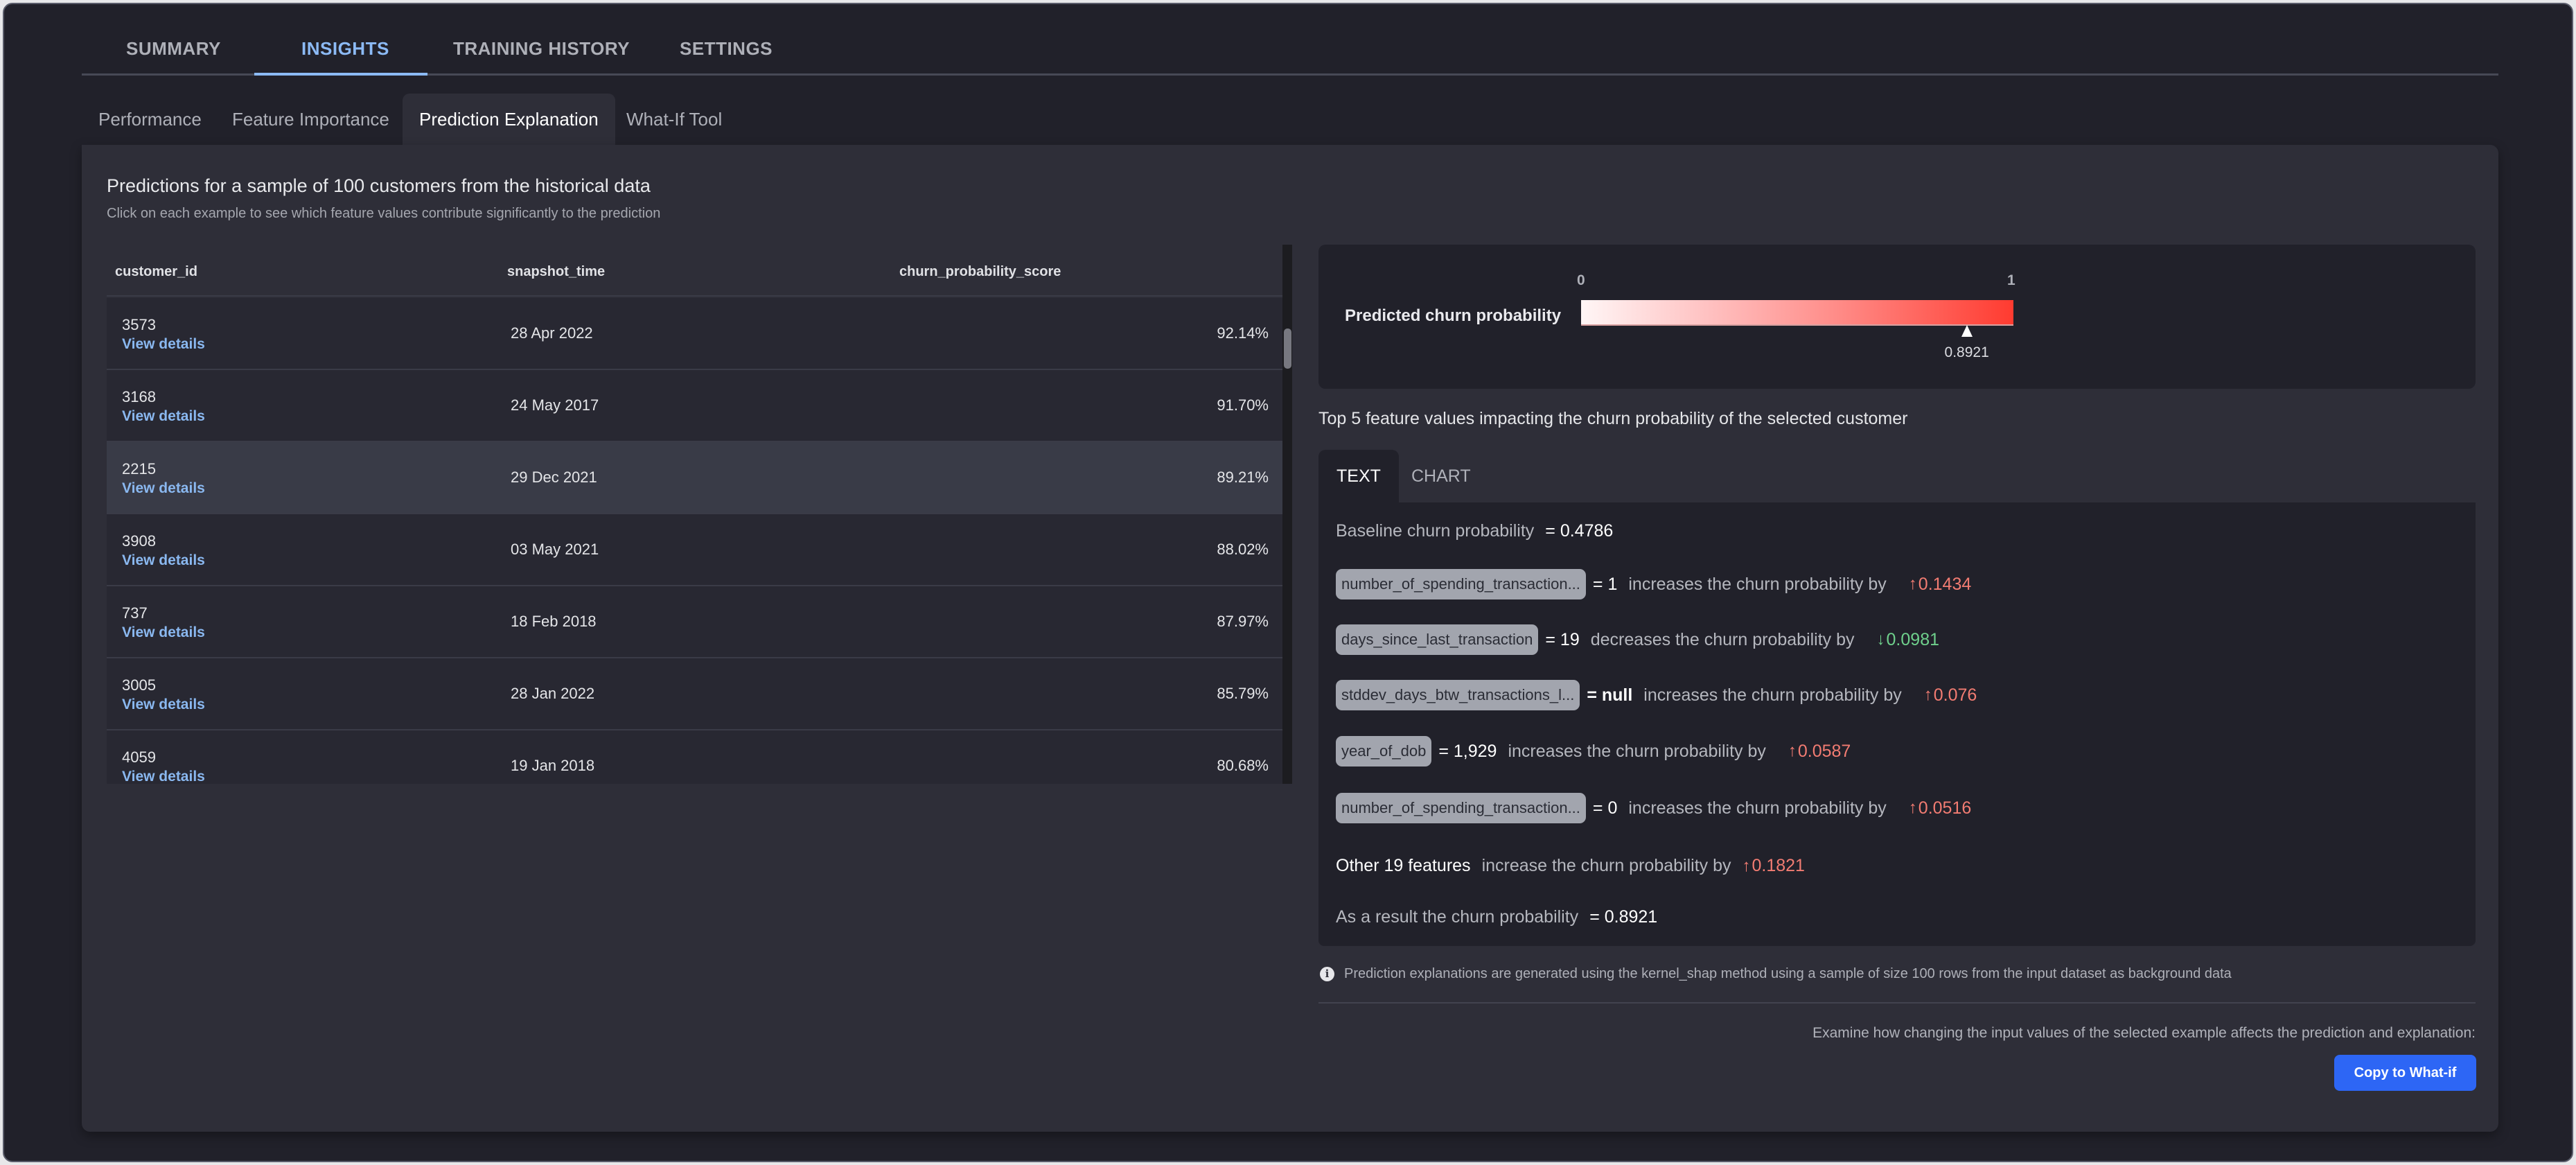  What do you see at coordinates (139, 685) in the screenshot?
I see `customer-id: 3005` at bounding box center [139, 685].